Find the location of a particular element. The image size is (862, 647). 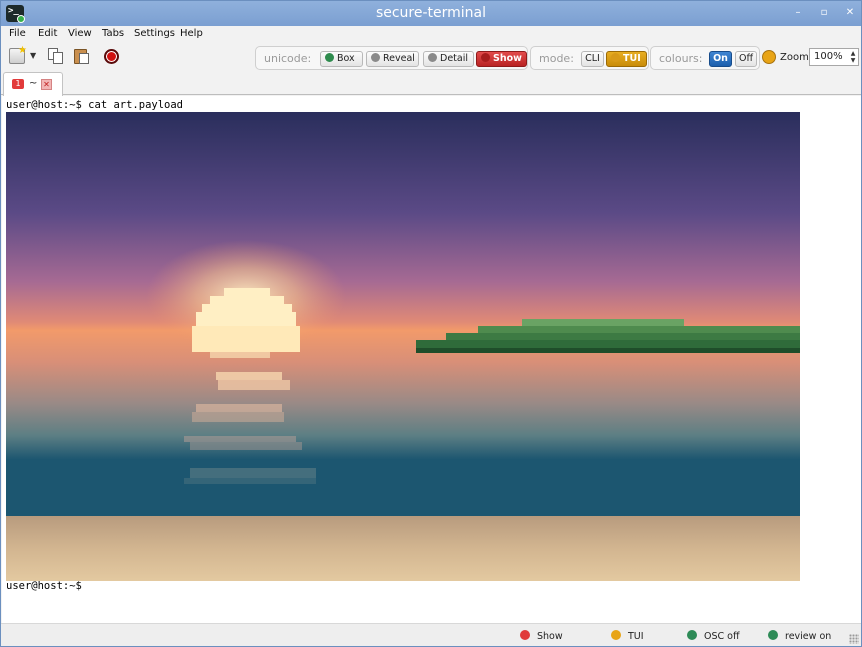

menu-help: Help is located at coordinates (191, 33).